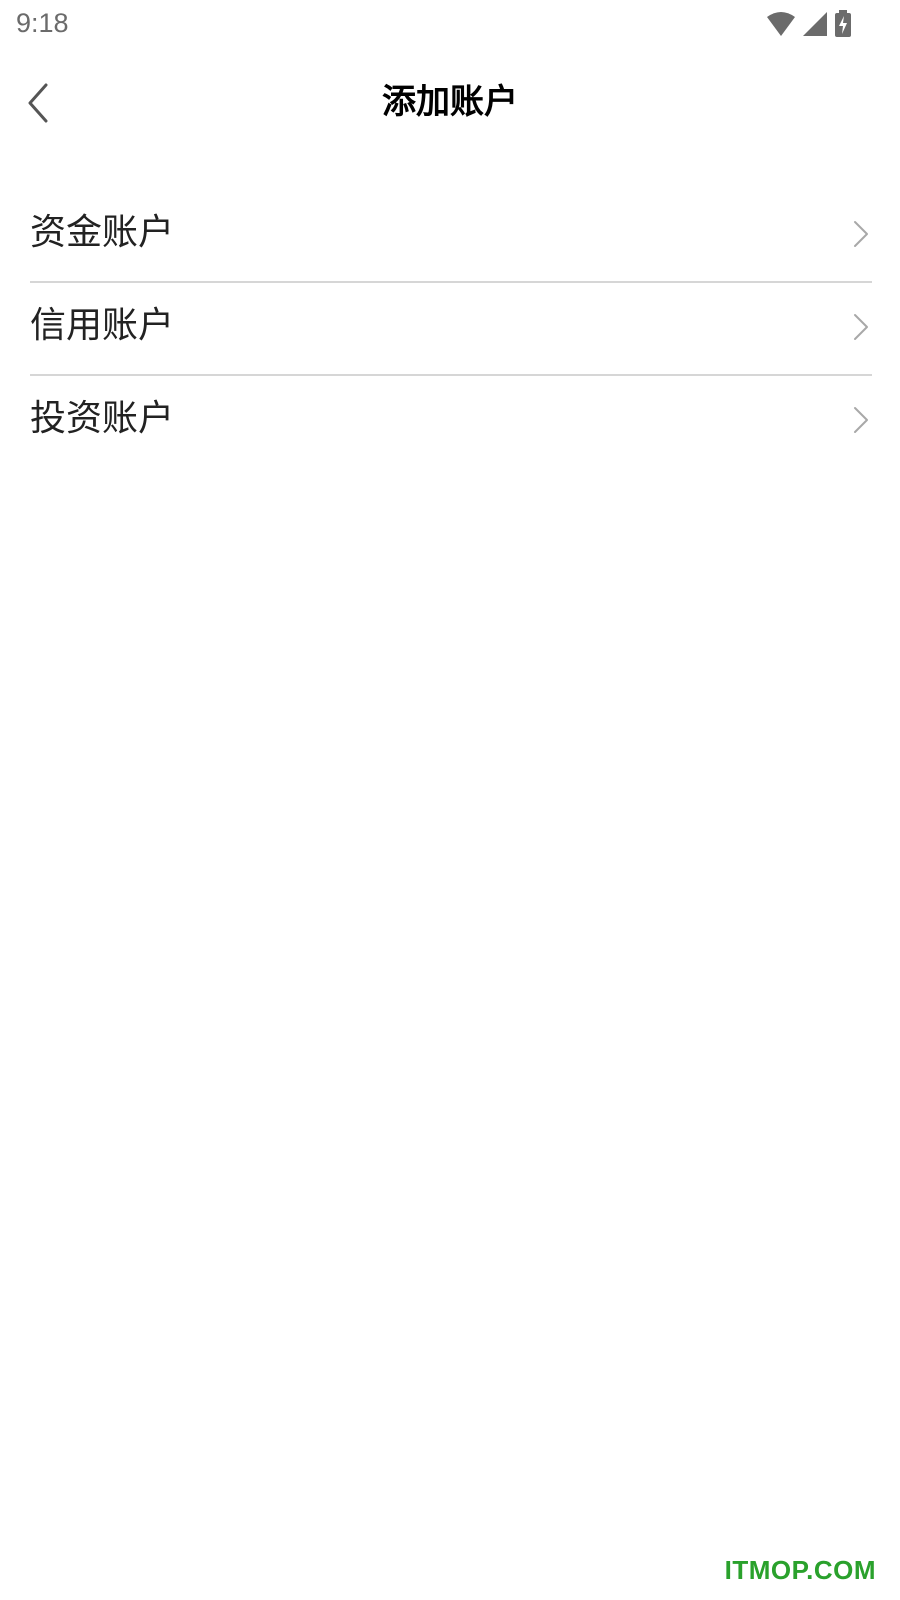 The image size is (900, 1600). I want to click on status-icons, so click(809, 24).